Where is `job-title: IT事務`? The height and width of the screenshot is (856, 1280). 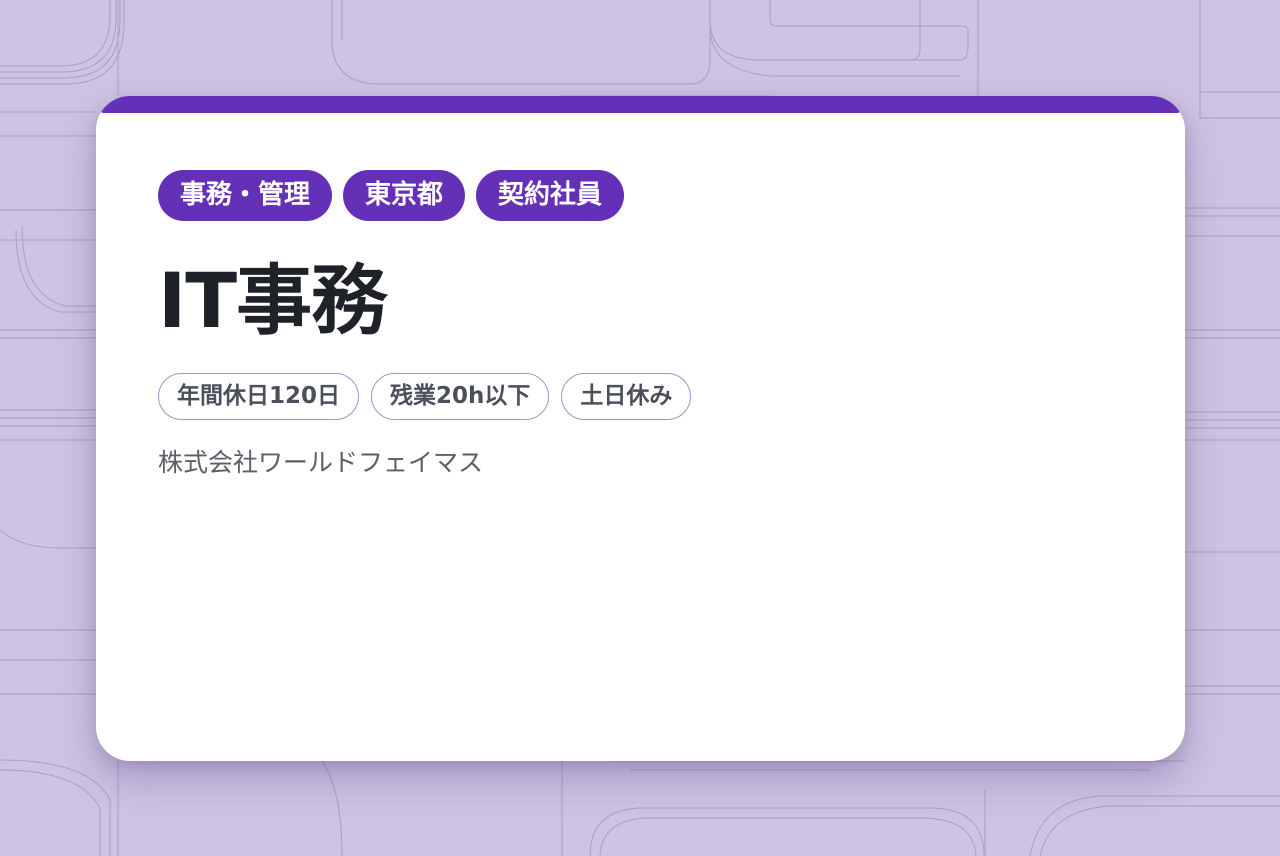 job-title: IT事務 is located at coordinates (272, 300).